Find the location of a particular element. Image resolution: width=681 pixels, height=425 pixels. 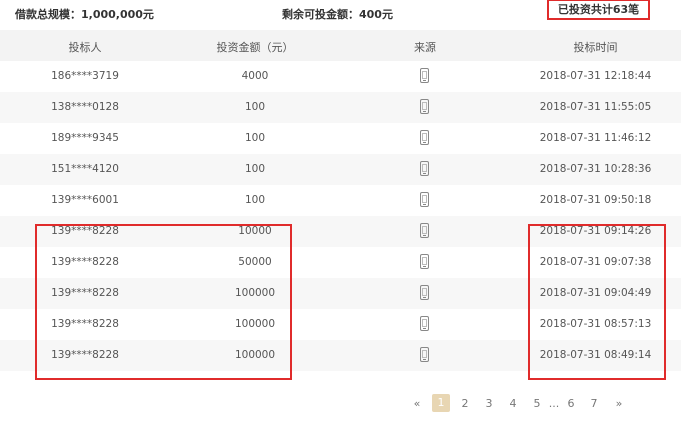

table-row: 139****8228 50000 2018-07-31 09:07:38 is located at coordinates (340, 262).